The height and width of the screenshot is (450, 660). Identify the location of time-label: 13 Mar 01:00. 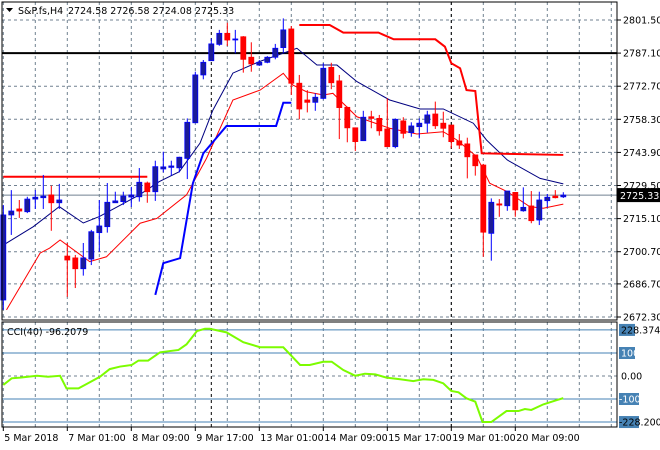
(291, 438).